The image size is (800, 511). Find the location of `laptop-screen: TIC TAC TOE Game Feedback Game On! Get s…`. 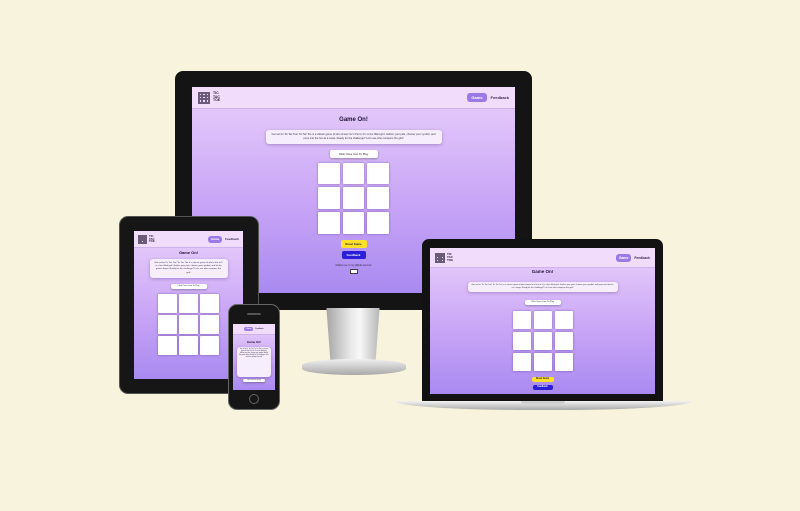

laptop-screen: TIC TAC TOE Game Feedback Game On! Get s… is located at coordinates (542, 321).